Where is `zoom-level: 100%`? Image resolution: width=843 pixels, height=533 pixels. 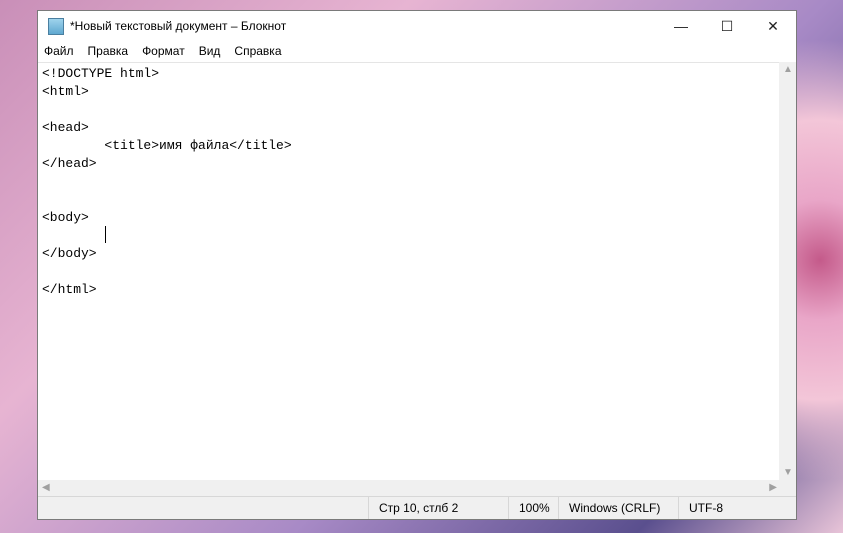
zoom-level: 100% is located at coordinates (533, 508).